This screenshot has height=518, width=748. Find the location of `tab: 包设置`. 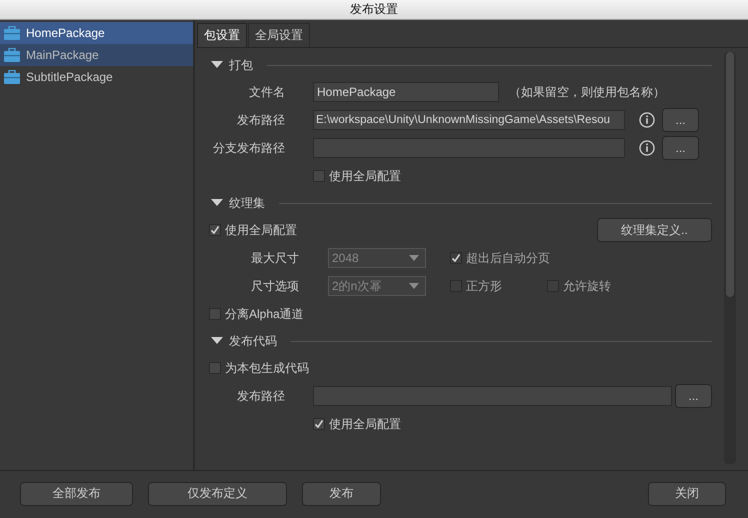

tab: 包设置 is located at coordinates (222, 35).